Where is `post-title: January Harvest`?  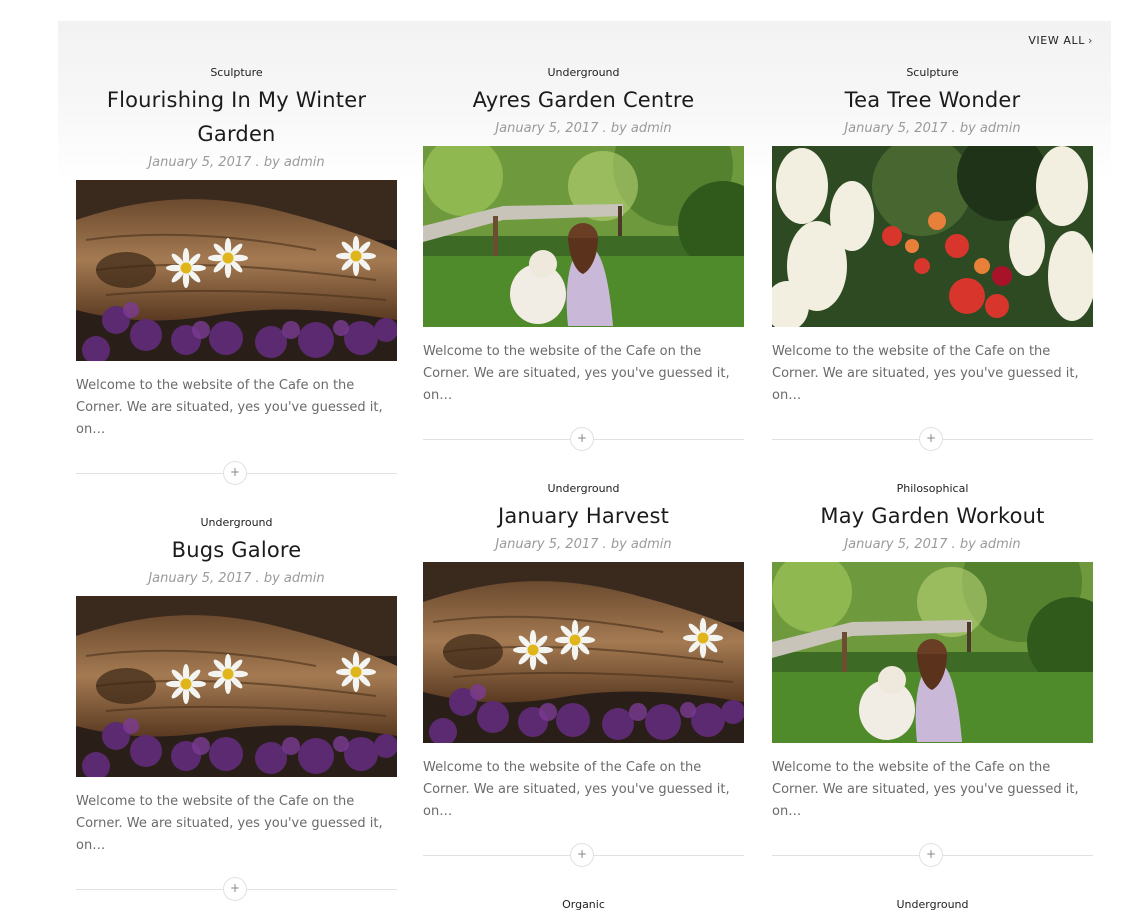
post-title: January Harvest is located at coordinates (583, 516).